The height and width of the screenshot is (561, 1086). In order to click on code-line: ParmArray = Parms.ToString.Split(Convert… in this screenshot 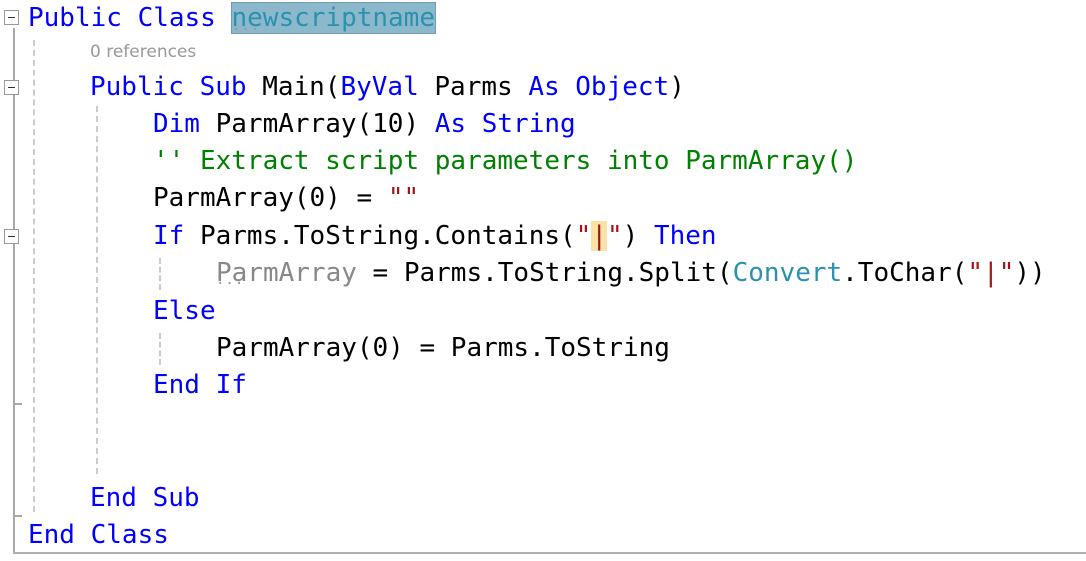, I will do `click(631, 273)`.